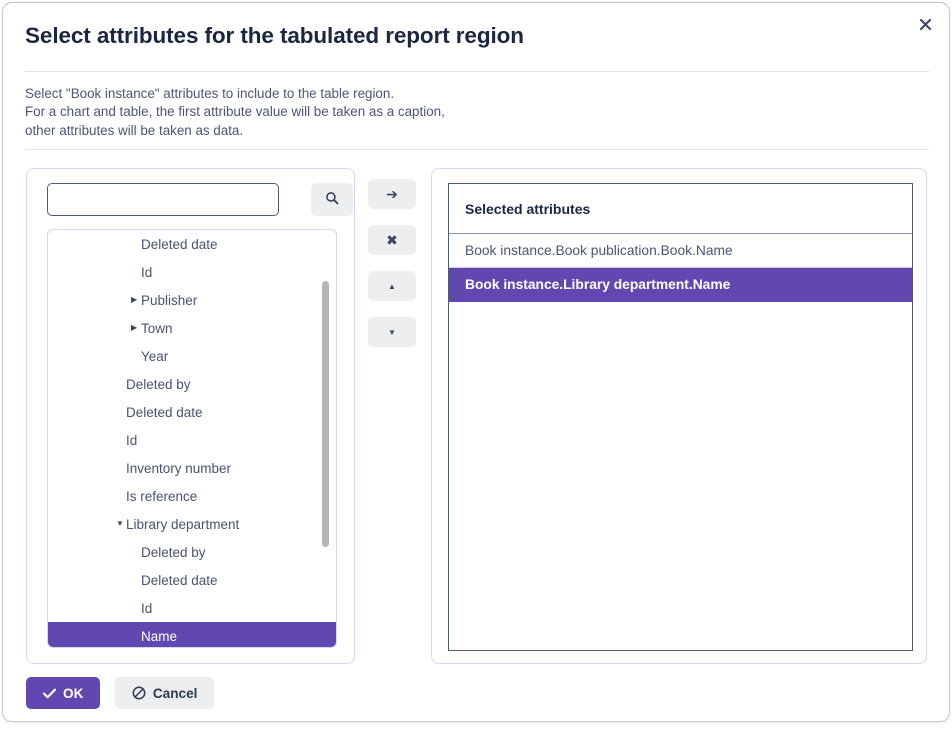 The height and width of the screenshot is (731, 952). I want to click on tree-item-label: Name, so click(159, 636).